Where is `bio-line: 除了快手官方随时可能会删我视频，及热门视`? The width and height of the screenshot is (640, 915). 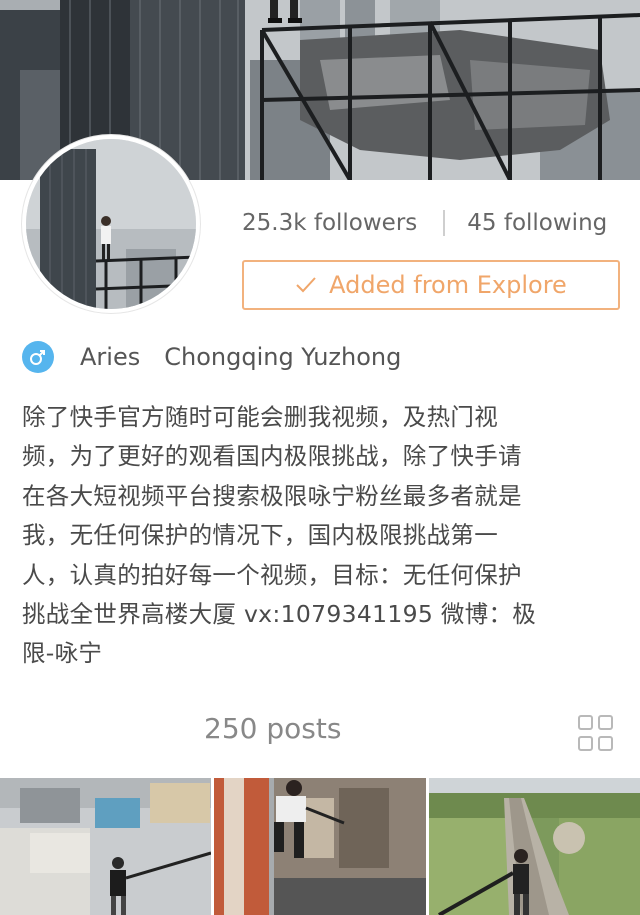 bio-line: 除了快手官方随时可能会删我视频，及热门视 is located at coordinates (260, 417).